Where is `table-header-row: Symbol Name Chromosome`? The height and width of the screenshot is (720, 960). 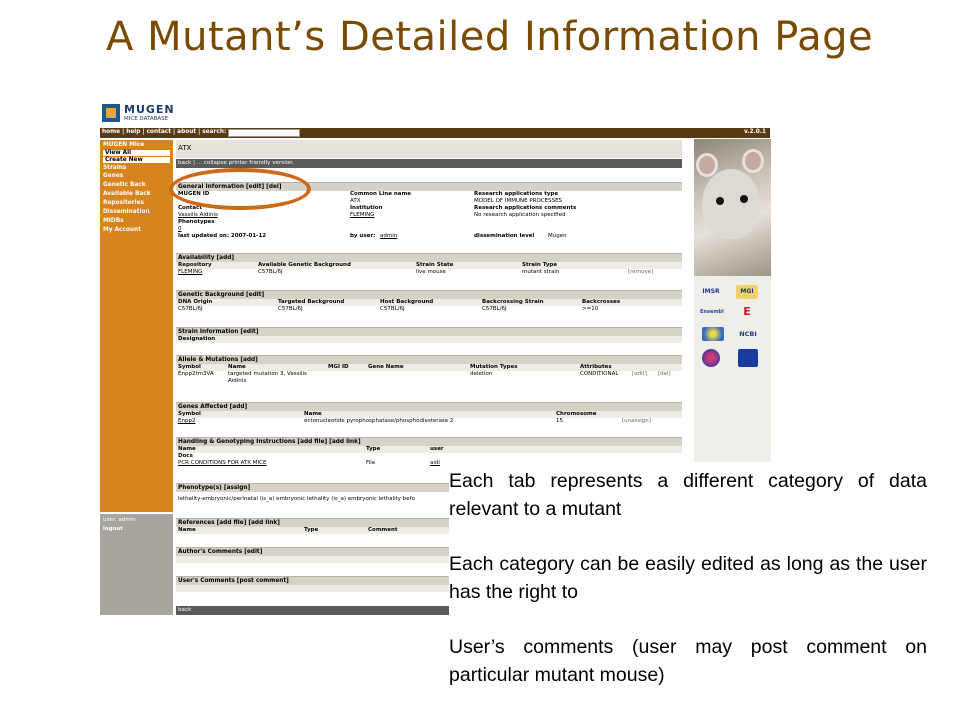
table-header-row: Symbol Name Chromosome is located at coordinates (429, 414).